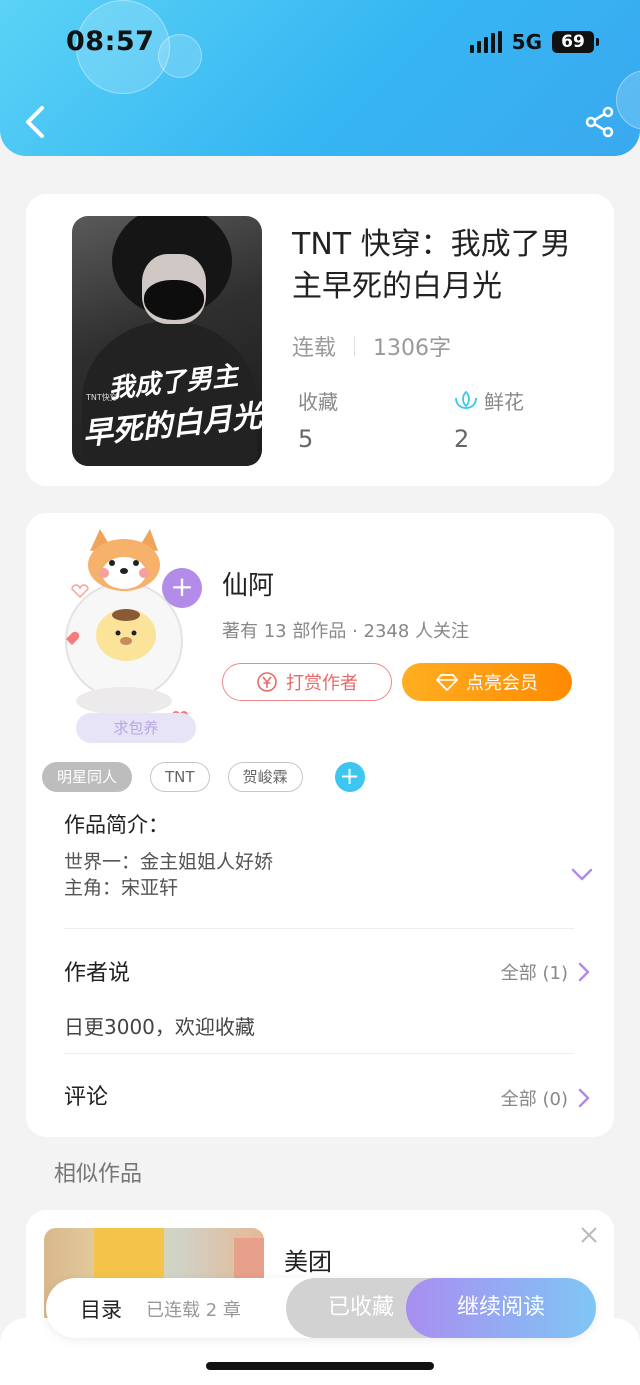 Image resolution: width=640 pixels, height=1385 pixels. Describe the element at coordinates (169, 875) in the screenshot. I see `intro-text: 世界一：金主姐姐人好娇 主角：宋亚轩` at that location.